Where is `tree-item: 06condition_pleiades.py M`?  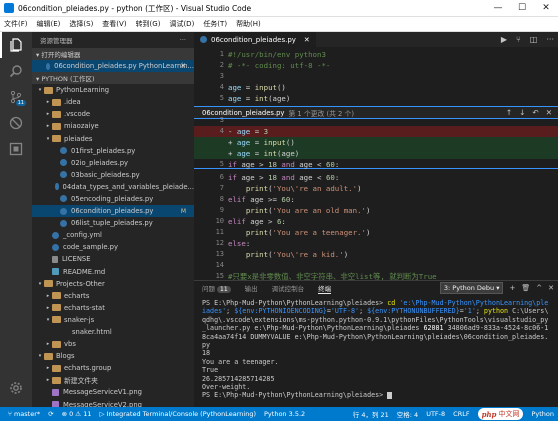 tree-item: 06condition_pleiades.py M is located at coordinates (113, 211).